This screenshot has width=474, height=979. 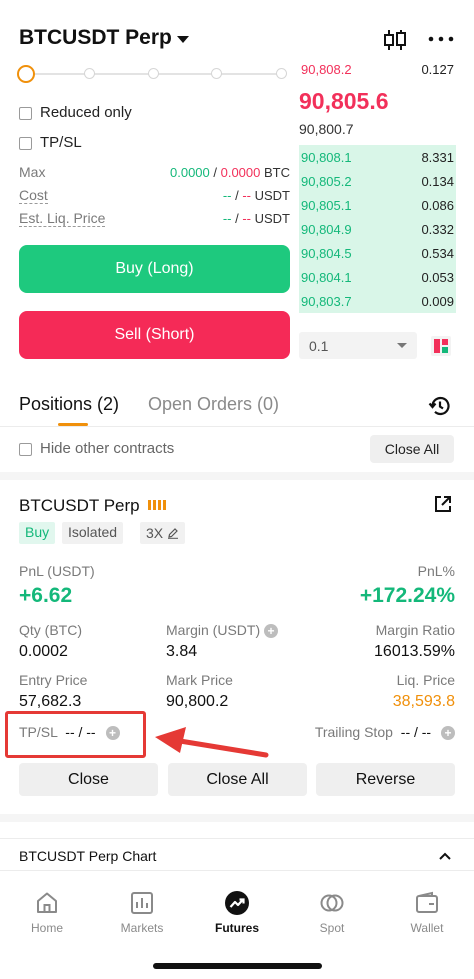 What do you see at coordinates (448, 733) in the screenshot?
I see `add-trailing-stop-icon: +` at bounding box center [448, 733].